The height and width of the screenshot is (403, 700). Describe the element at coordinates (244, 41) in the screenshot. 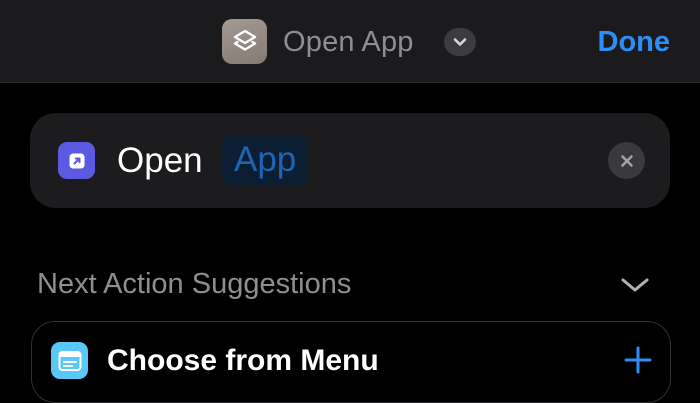

I see `shortcuts-layers-icon` at that location.